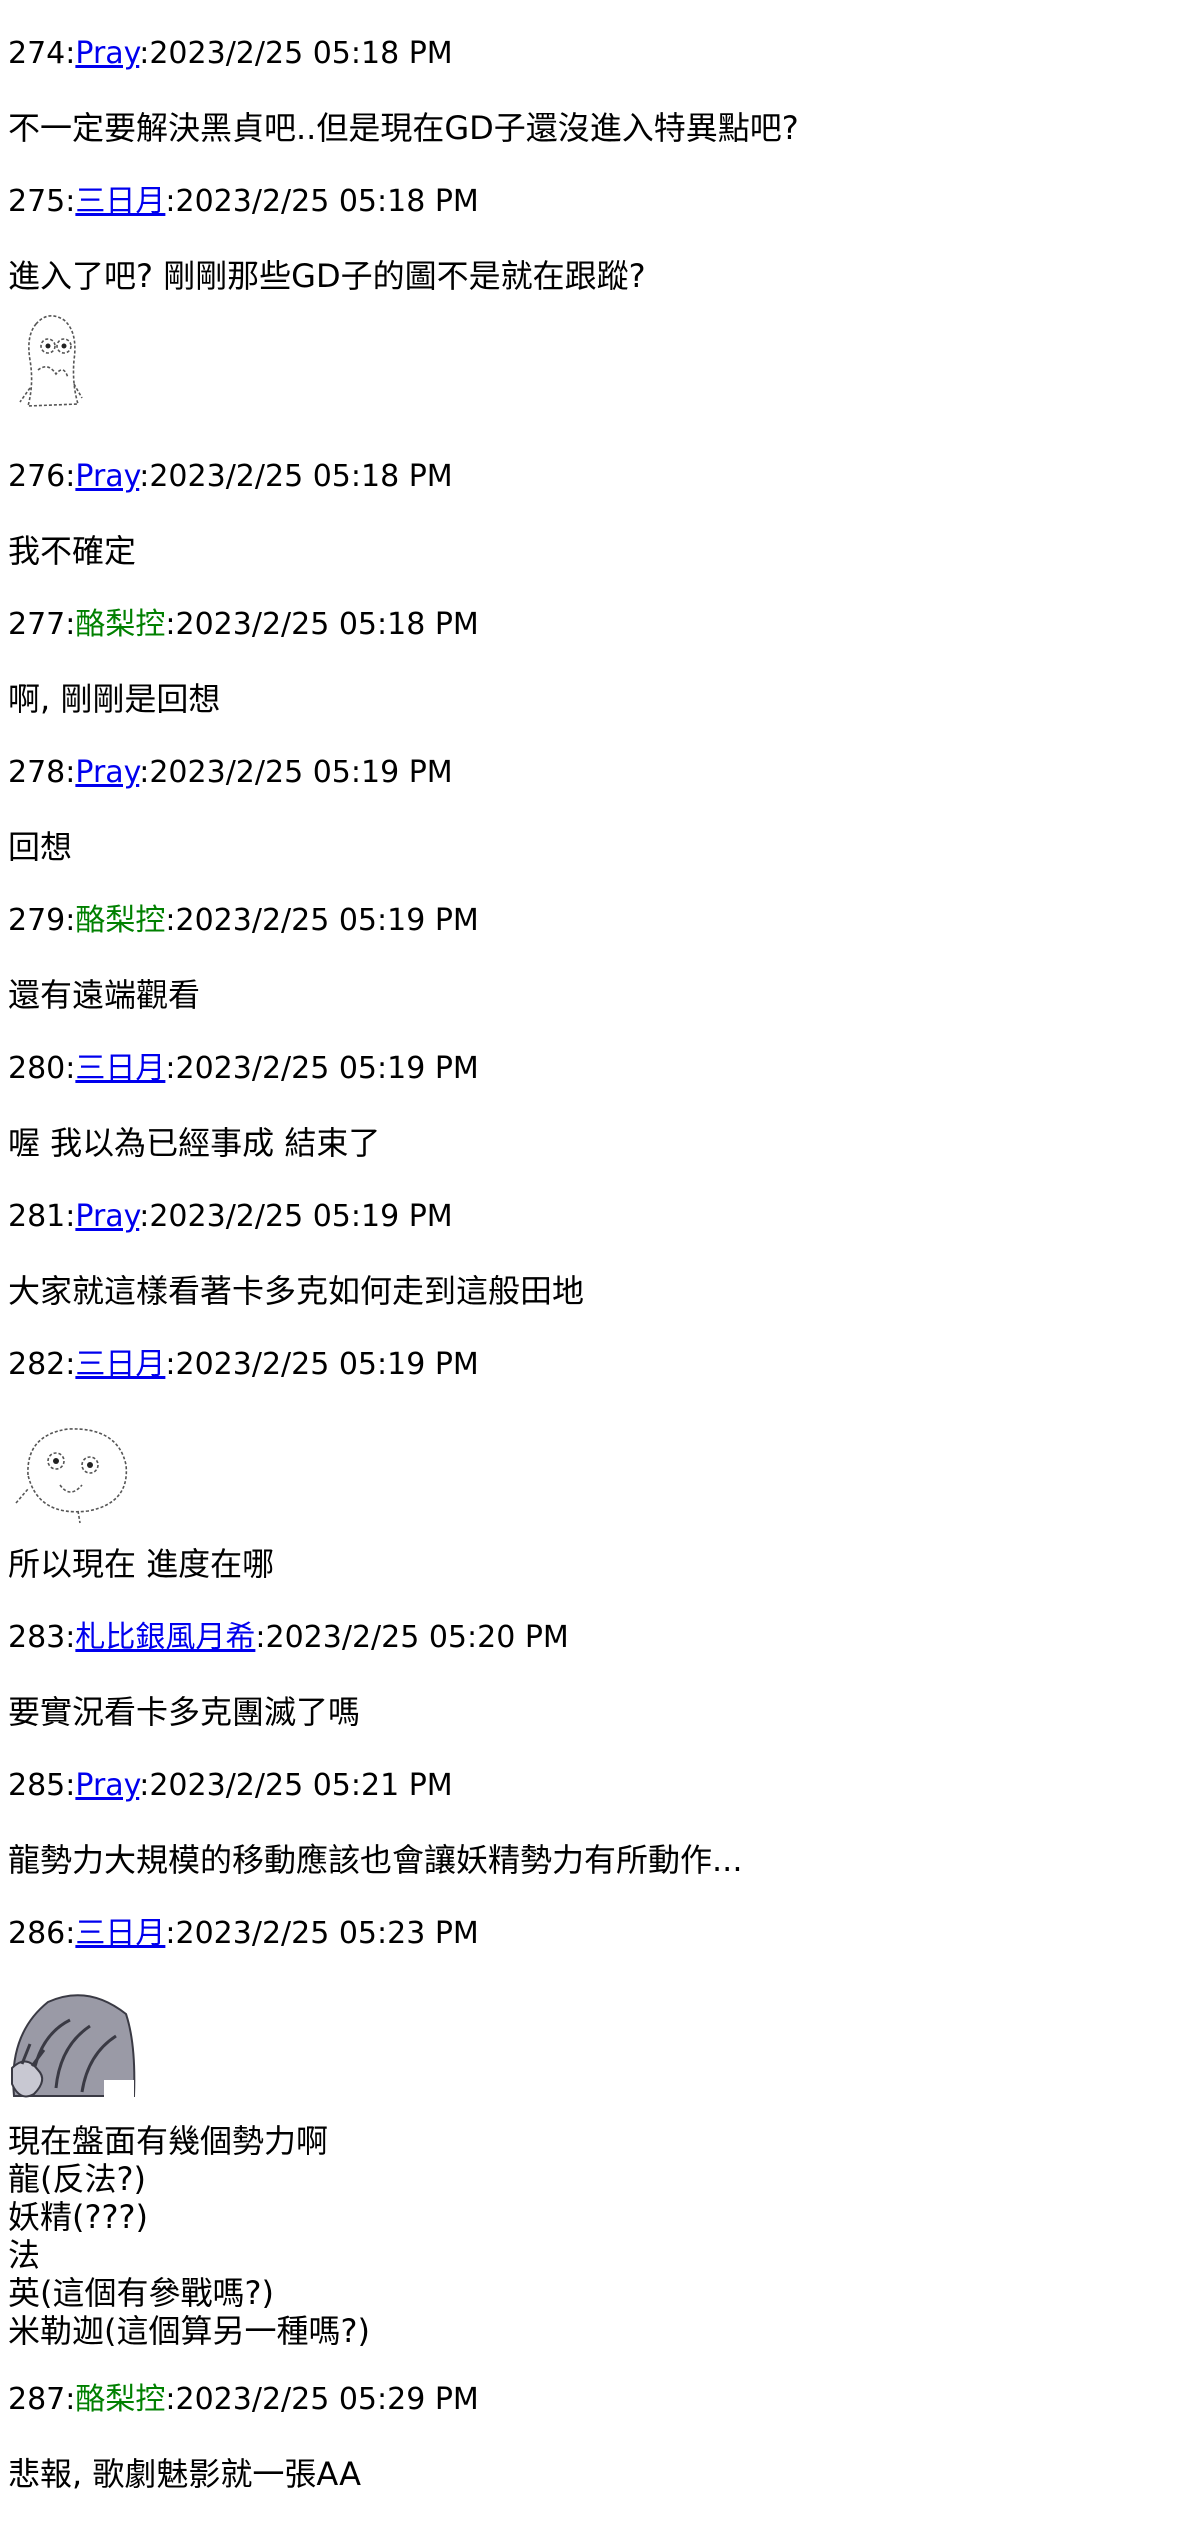 This screenshot has width=1200, height=2530. I want to click on timestamp: 2023/2/25 05:20 PM, so click(417, 1637).